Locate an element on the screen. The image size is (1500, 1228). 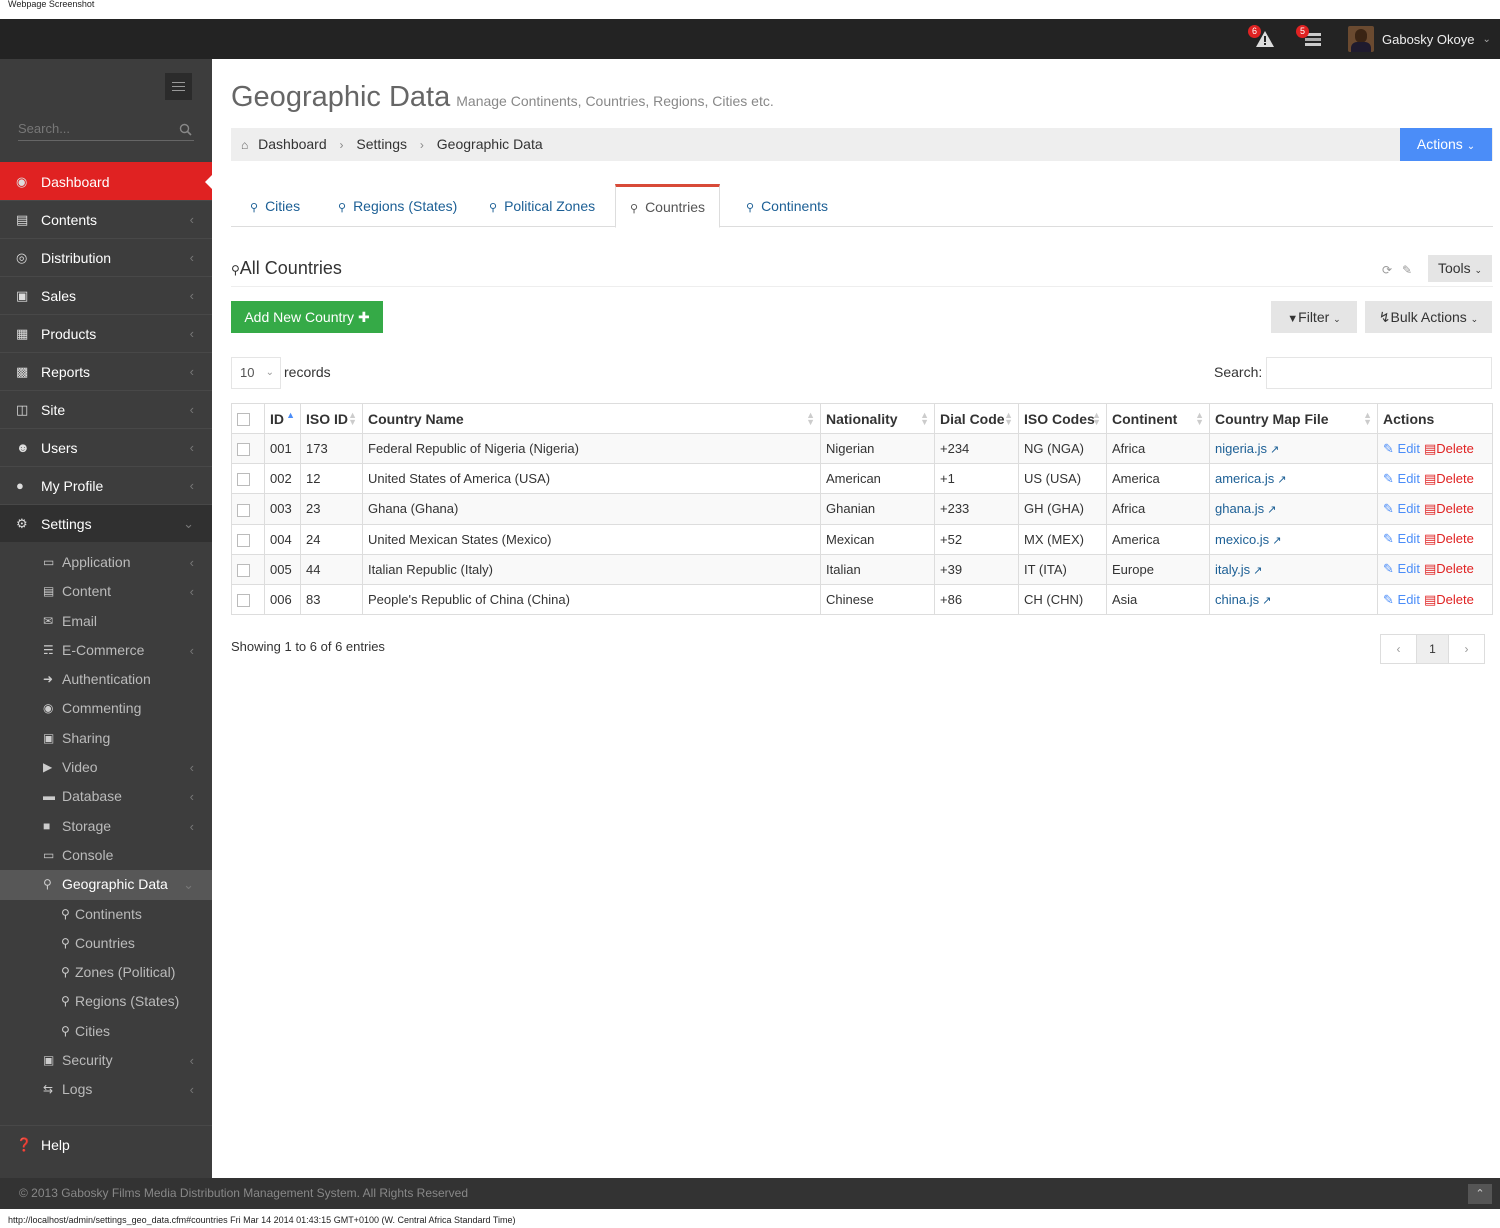
sidebar-item-users: ☻ Users ‹ is located at coordinates (106, 447).